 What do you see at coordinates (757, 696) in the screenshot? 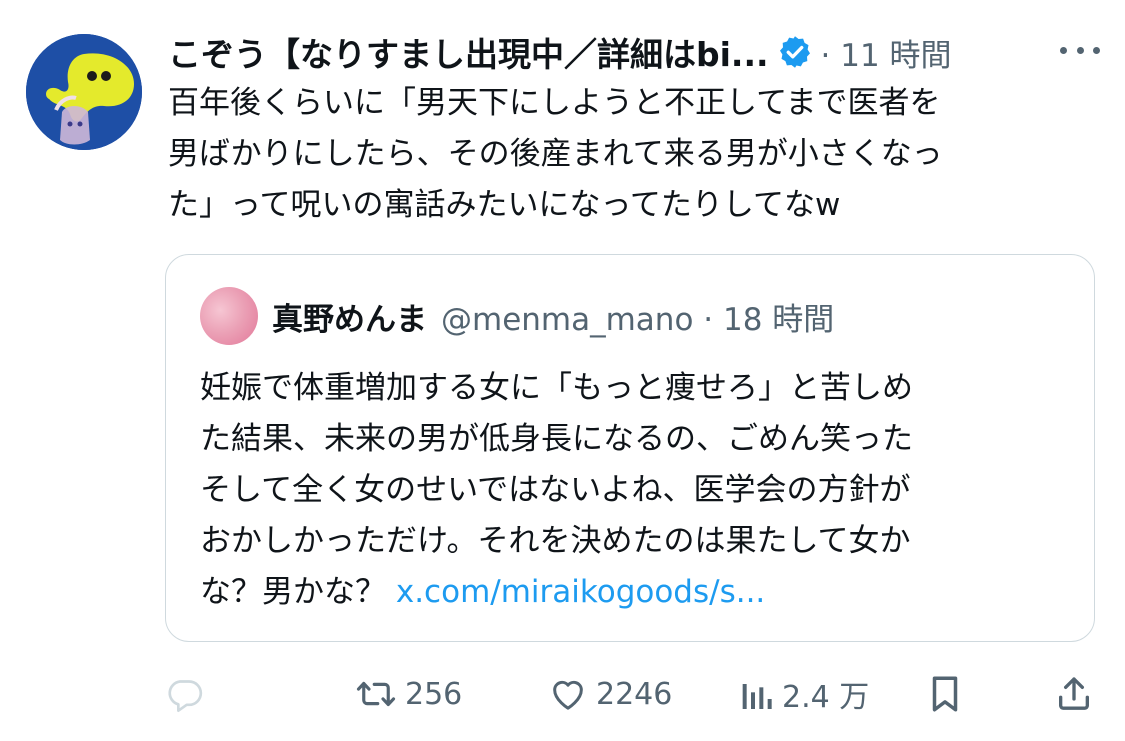
I see `analytics-icon` at bounding box center [757, 696].